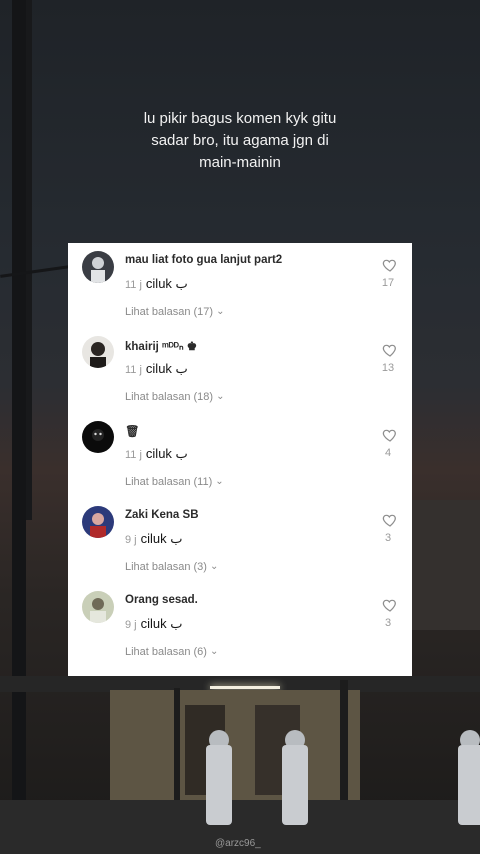 The height and width of the screenshot is (854, 480). I want to click on comment-username: khairij ᵐᴰᴰₙ ♚, so click(161, 346).